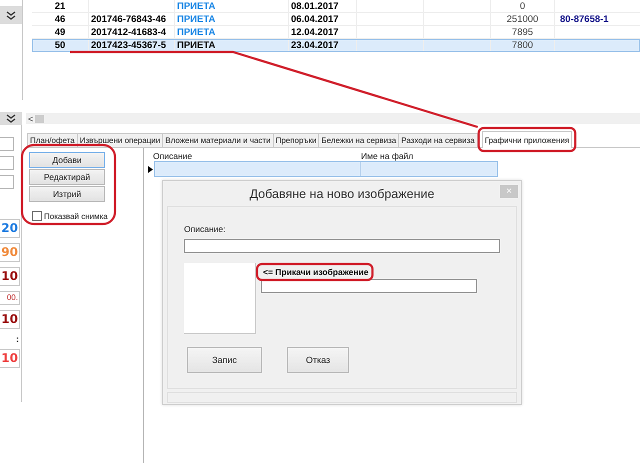 Image resolution: width=640 pixels, height=463 pixels. Describe the element at coordinates (318, 360) in the screenshot. I see `cancel-button: Отказ` at that location.